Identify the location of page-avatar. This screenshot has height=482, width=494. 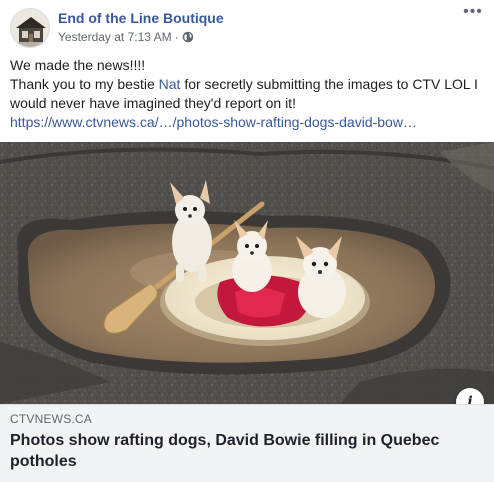
(30, 28).